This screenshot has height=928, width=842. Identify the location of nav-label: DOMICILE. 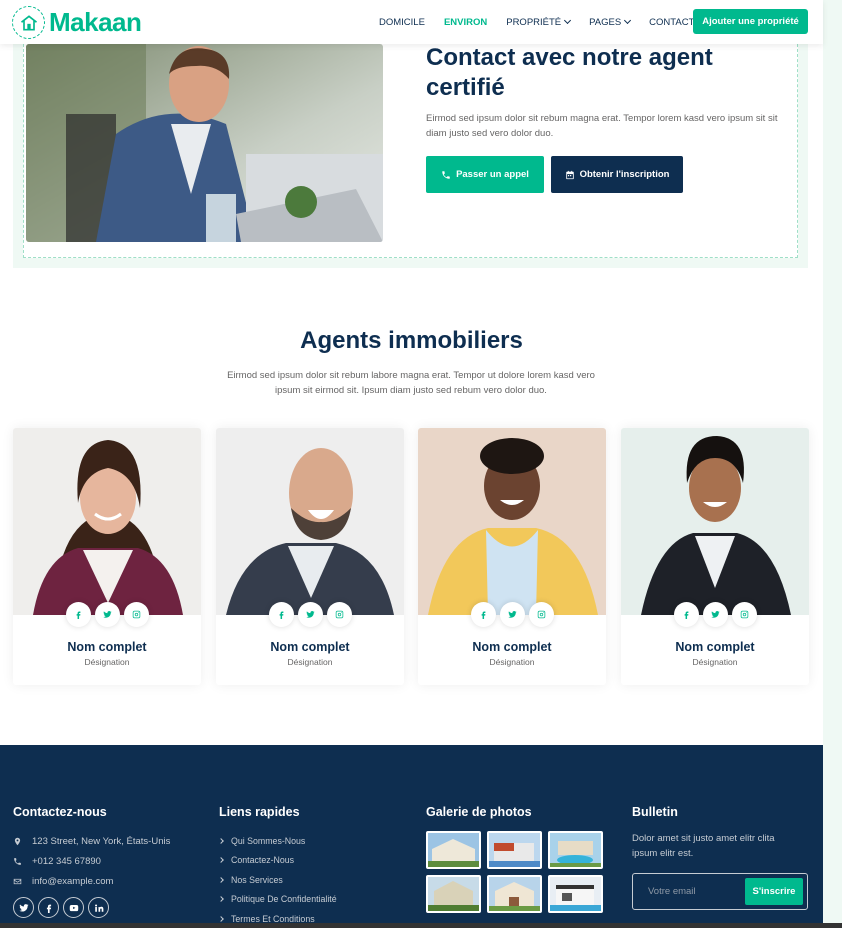
(402, 22).